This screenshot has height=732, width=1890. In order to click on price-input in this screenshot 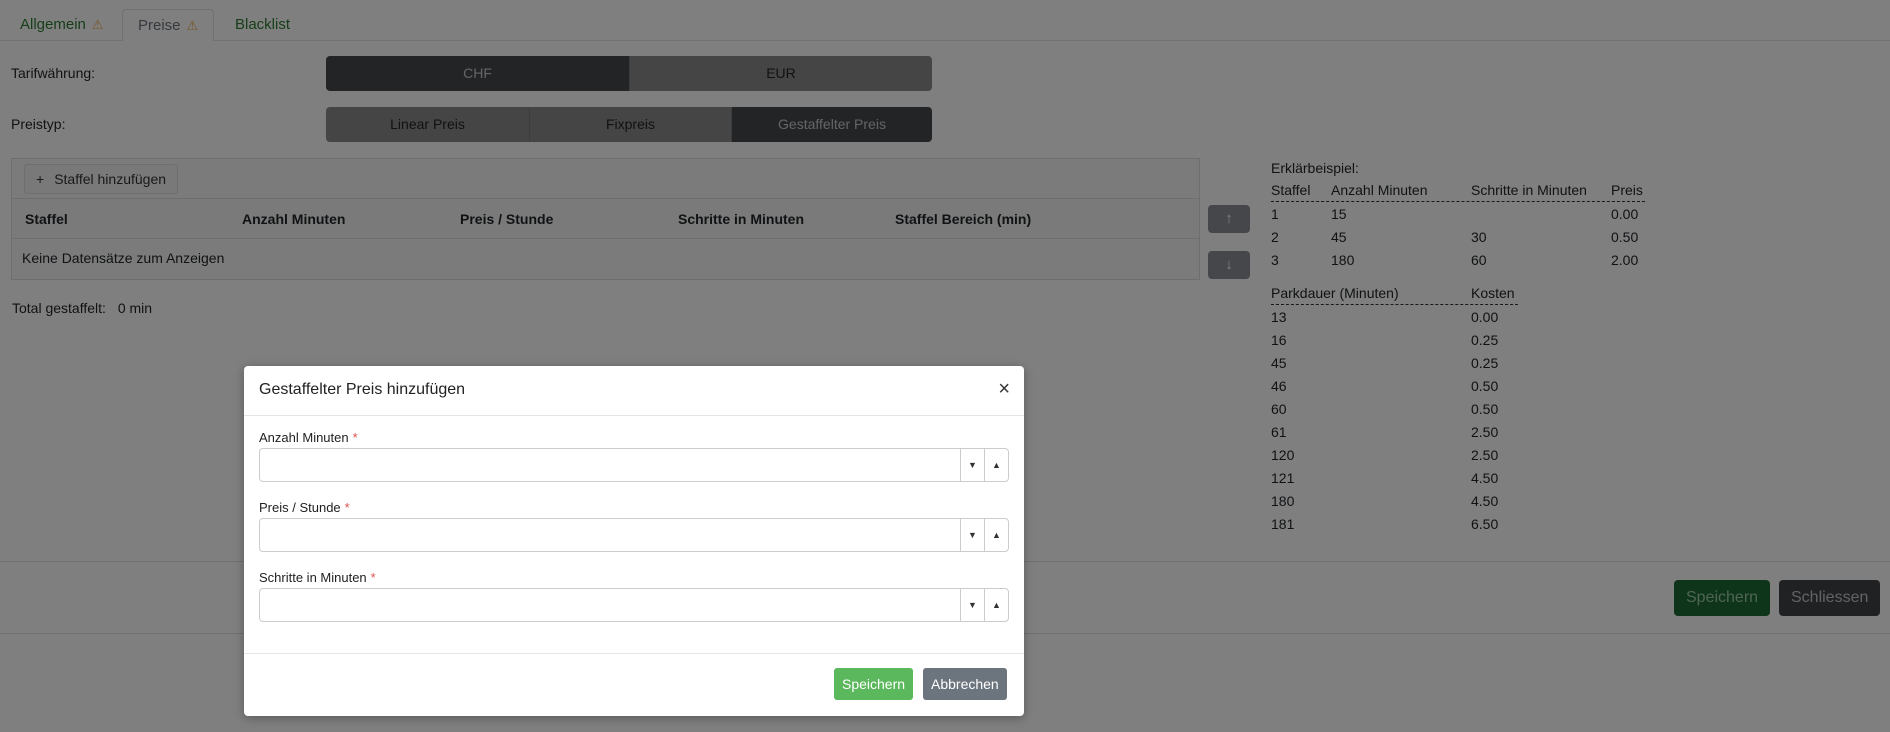, I will do `click(610, 535)`.